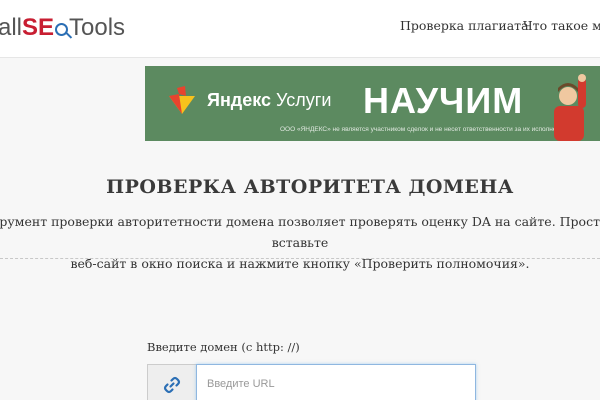 The width and height of the screenshot is (600, 400). Describe the element at coordinates (239, 100) in the screenshot. I see `banner-brand-name: Яндекс` at that location.